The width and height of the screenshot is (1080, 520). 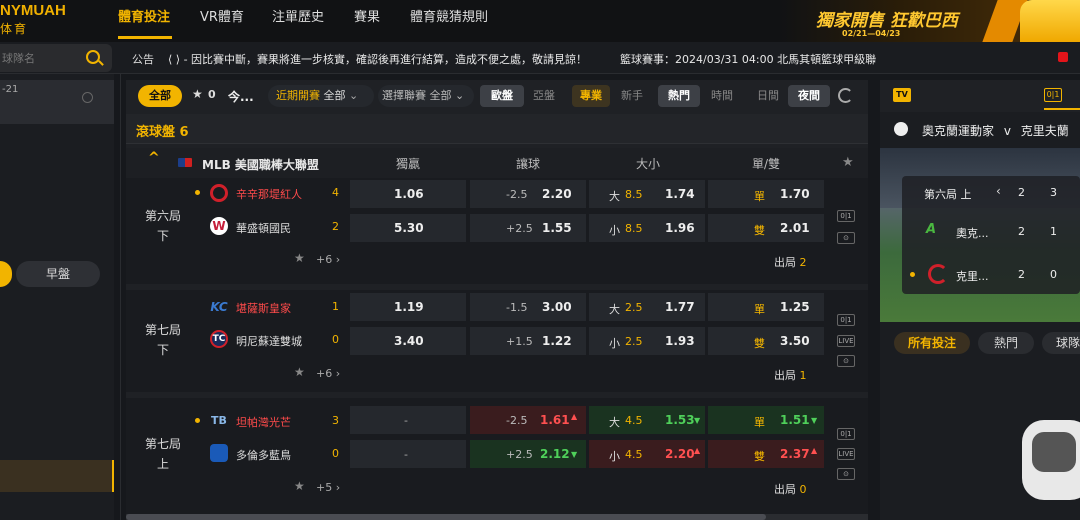 I want to click on odds-cell-down: +2.5 2.12 ▼, so click(x=528, y=454).